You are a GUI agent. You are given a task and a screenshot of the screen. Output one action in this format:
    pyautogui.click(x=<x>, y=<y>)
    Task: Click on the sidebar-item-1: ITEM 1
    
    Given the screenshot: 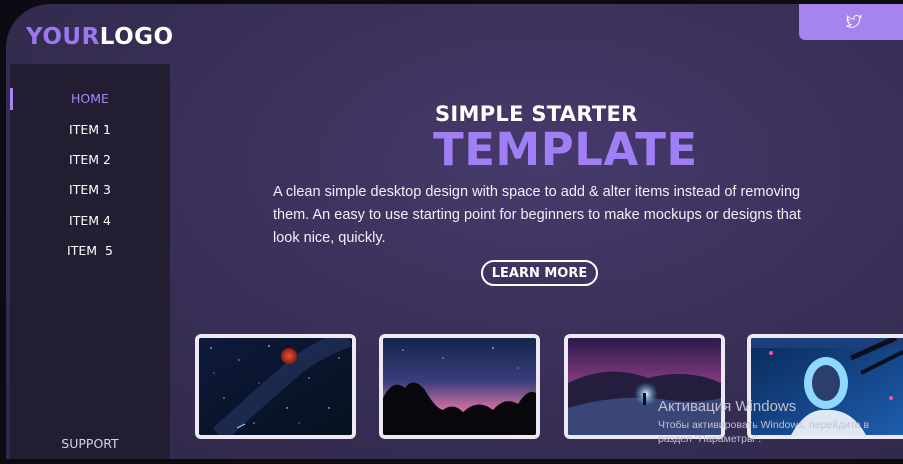 What is the action you would take?
    pyautogui.click(x=90, y=129)
    